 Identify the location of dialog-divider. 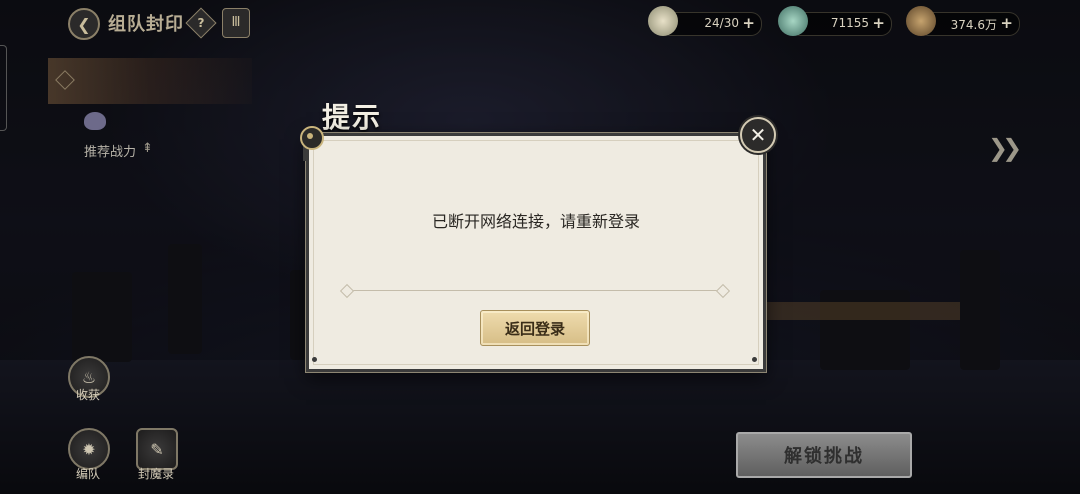
(535, 290).